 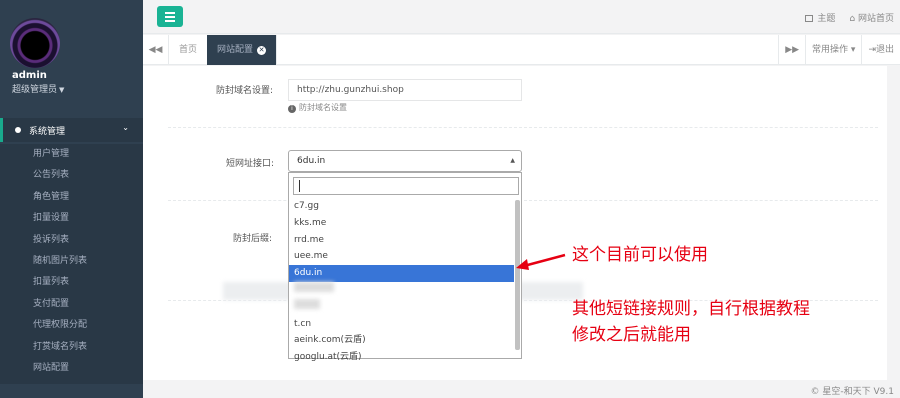 I want to click on tab-scroll-left-button: ◀◀, so click(x=156, y=50).